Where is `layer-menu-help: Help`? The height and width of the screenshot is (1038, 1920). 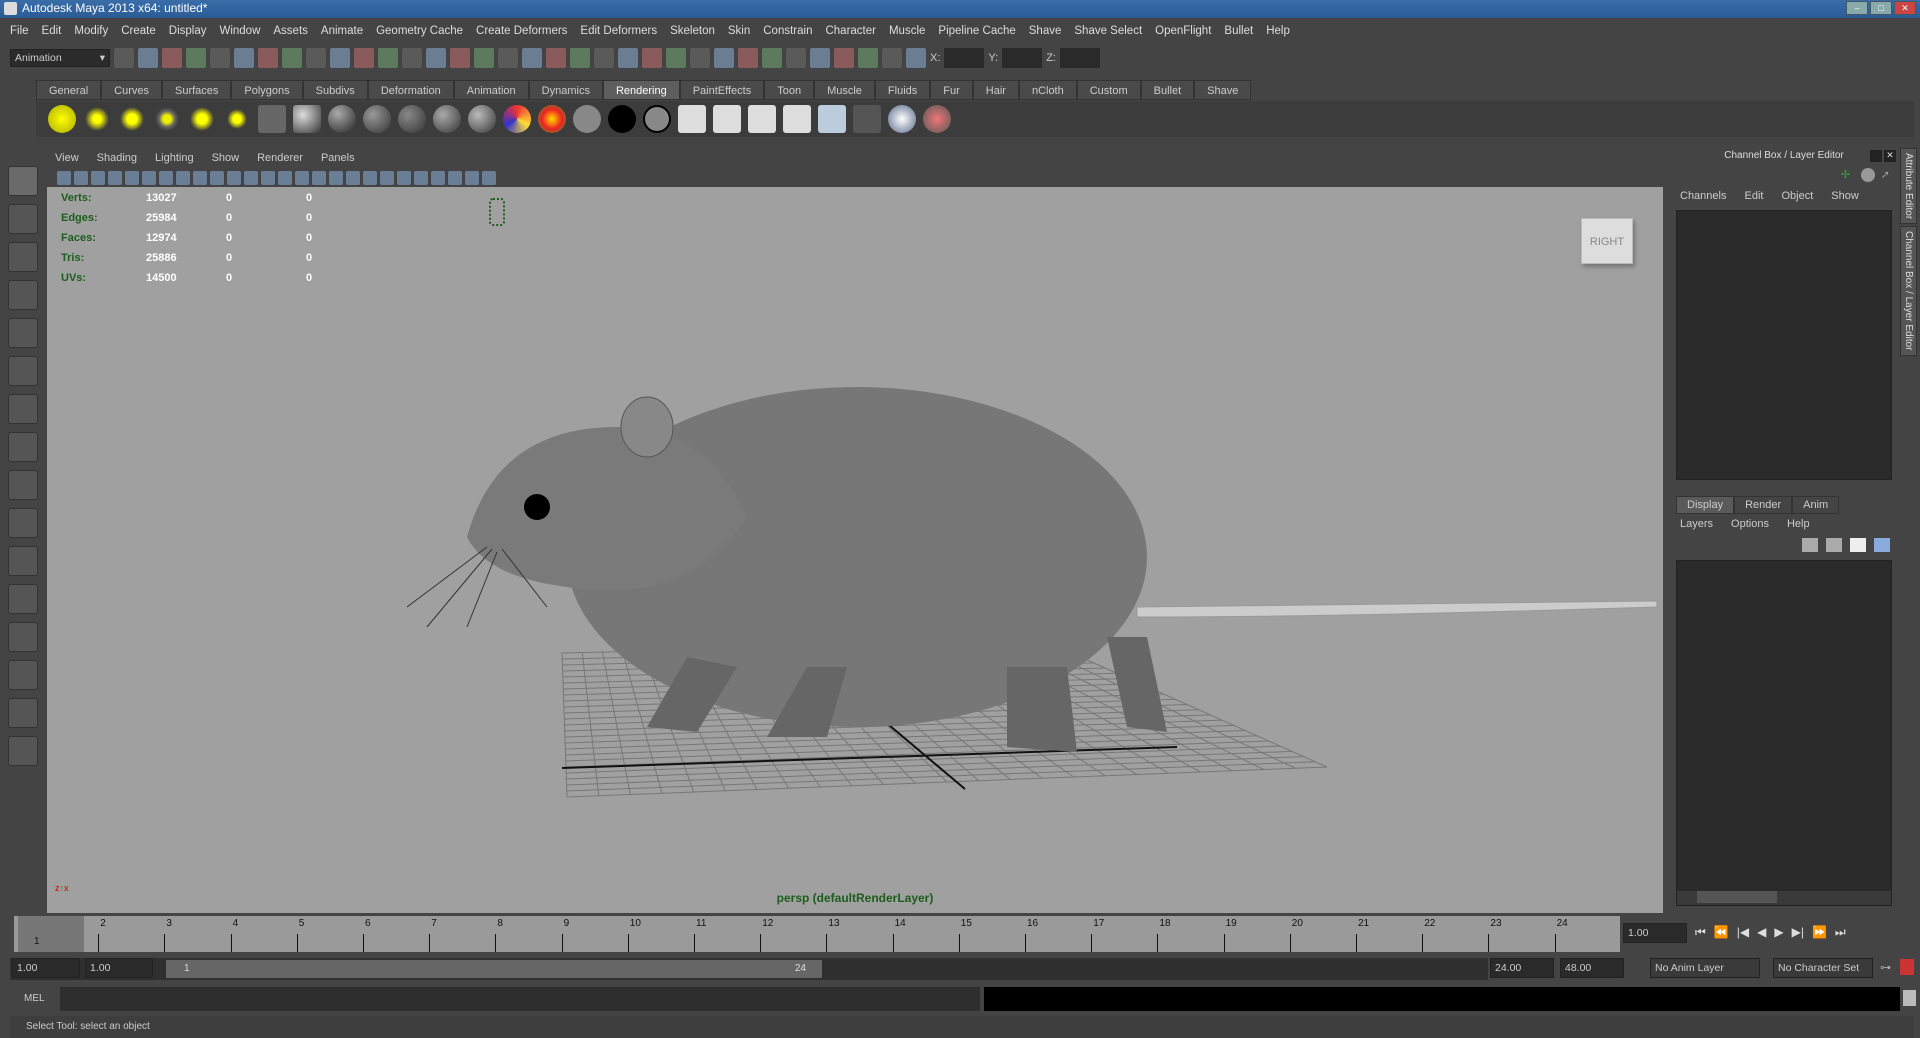
layer-menu-help: Help is located at coordinates (1798, 524).